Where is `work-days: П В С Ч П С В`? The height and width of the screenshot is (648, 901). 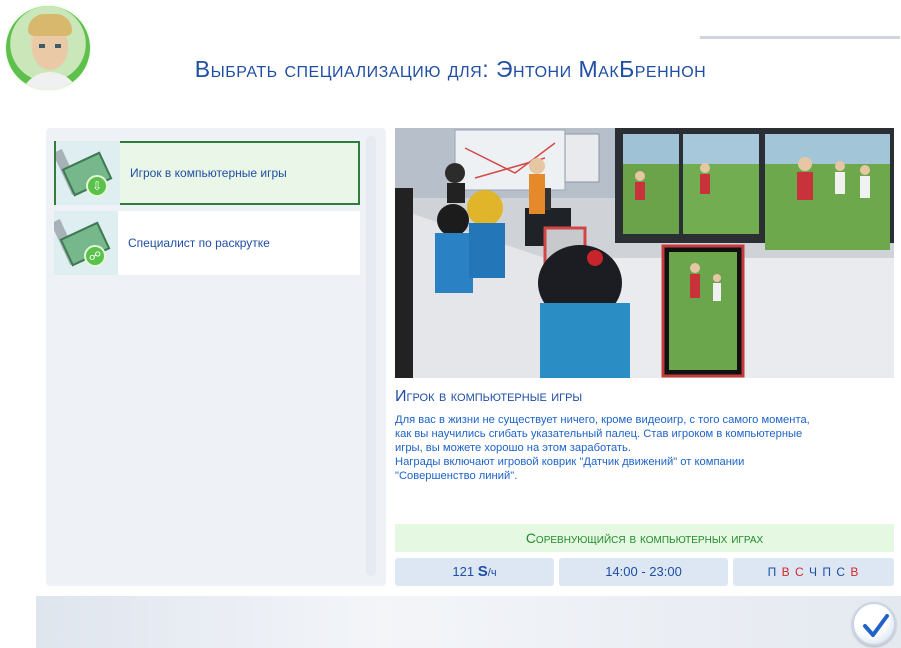 work-days: П В С Ч П С В is located at coordinates (813, 572).